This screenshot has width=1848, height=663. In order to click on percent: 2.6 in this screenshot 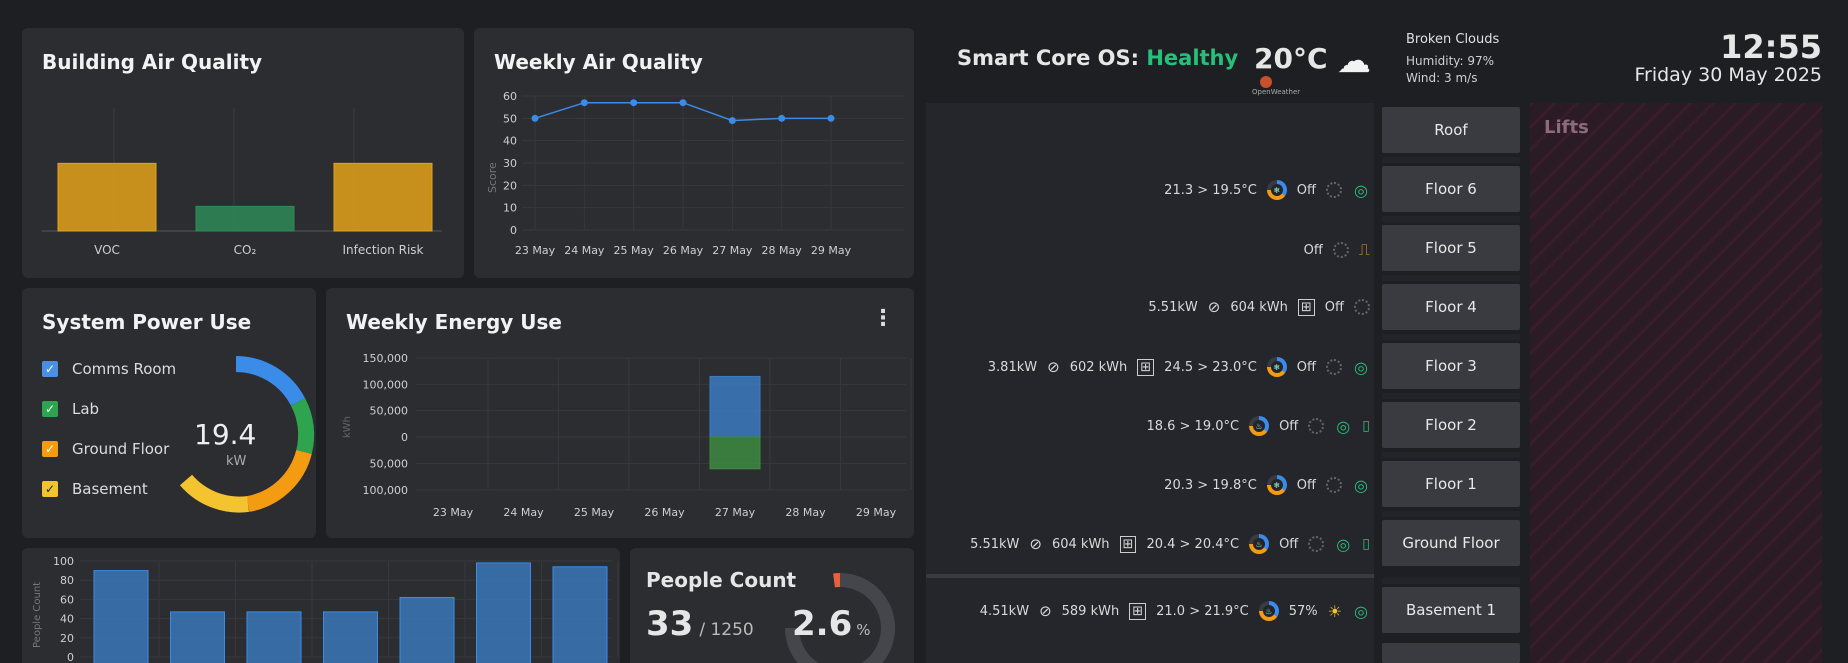, I will do `click(822, 624)`.